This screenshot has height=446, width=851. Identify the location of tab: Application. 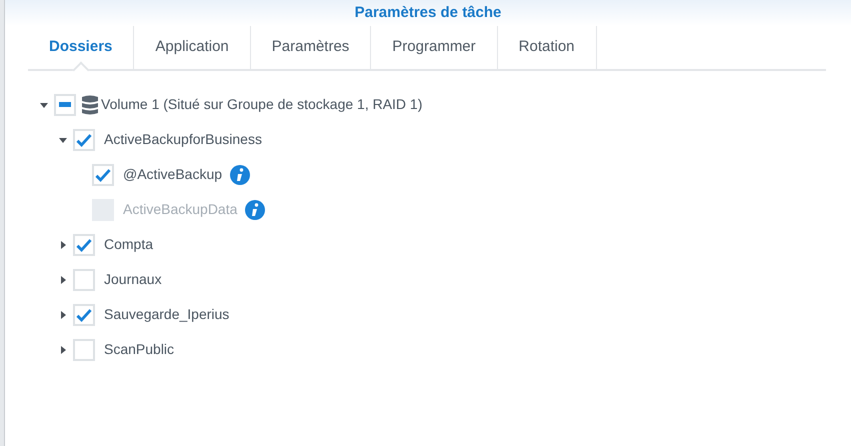
(192, 47).